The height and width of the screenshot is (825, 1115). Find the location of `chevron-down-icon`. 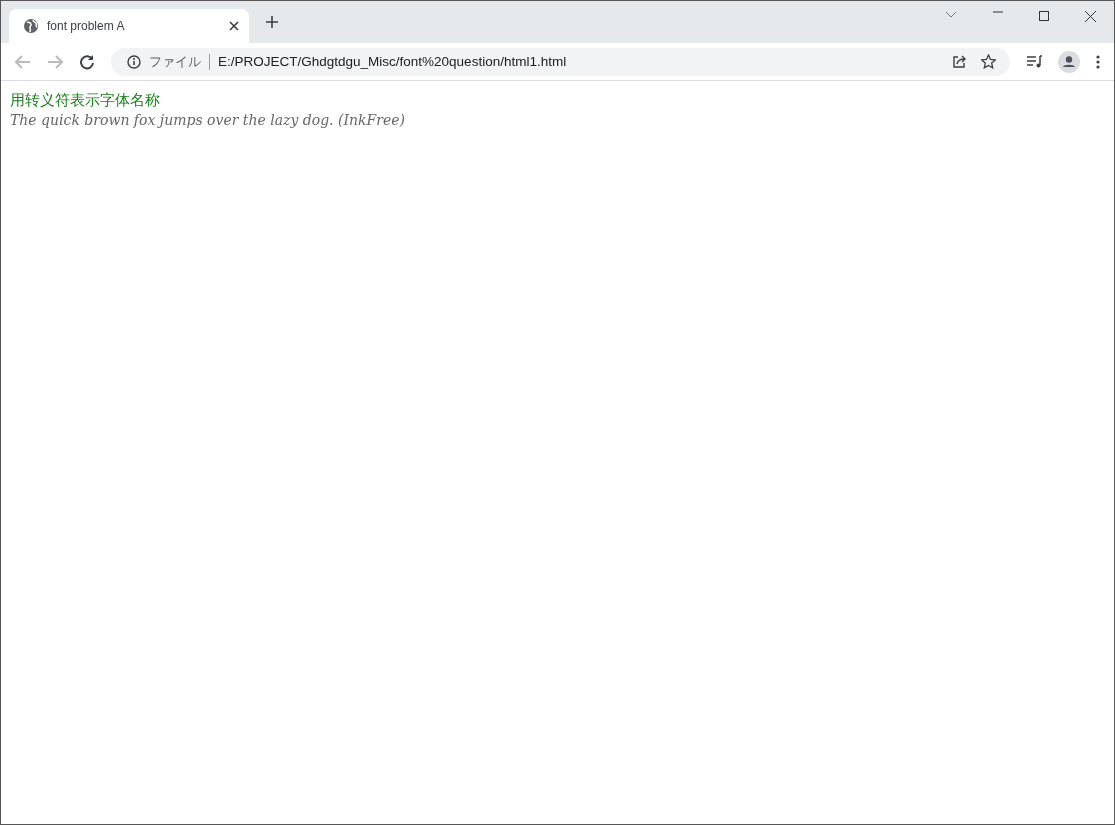

chevron-down-icon is located at coordinates (951, 15).